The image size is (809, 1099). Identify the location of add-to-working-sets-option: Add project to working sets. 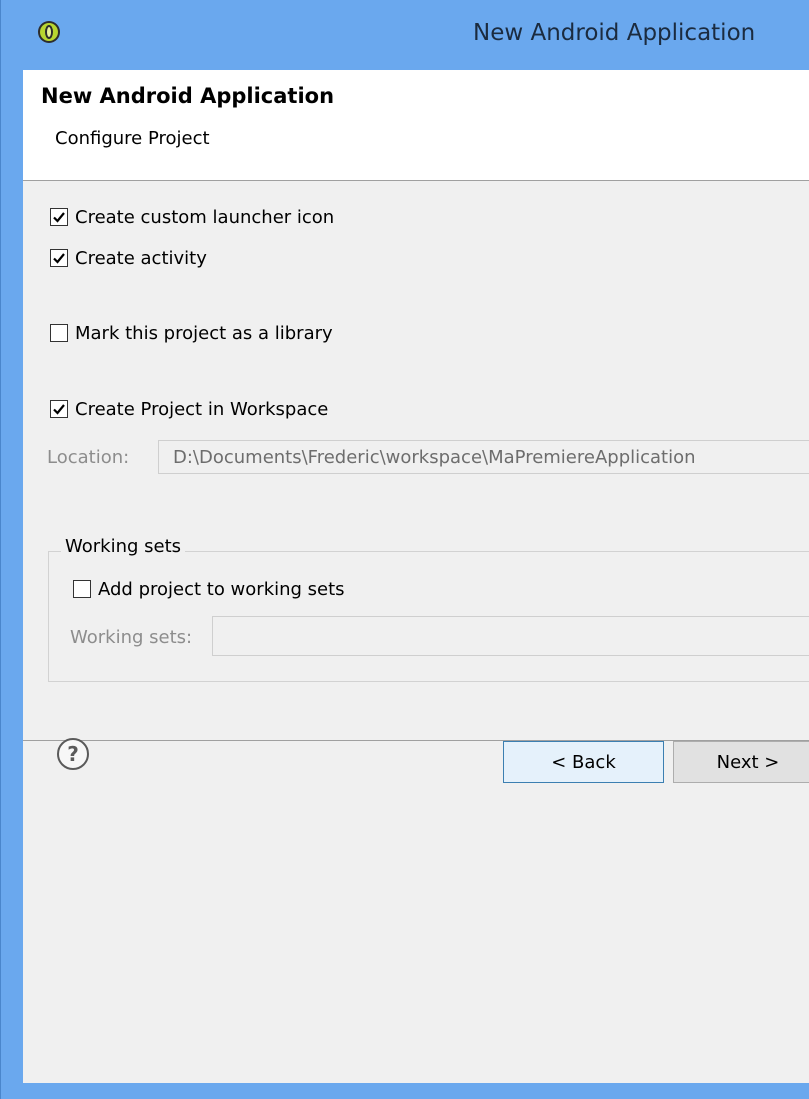
(209, 589).